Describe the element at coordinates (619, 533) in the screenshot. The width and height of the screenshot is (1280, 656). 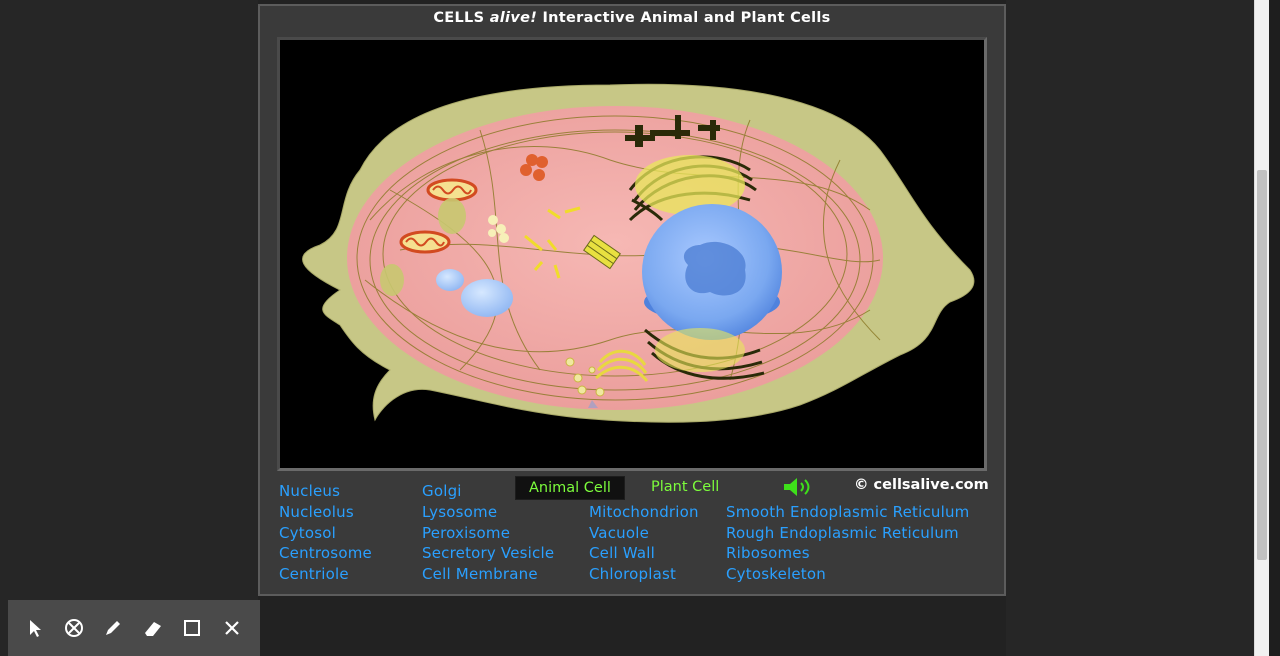
I see `link-vacuole: Vacuole` at that location.